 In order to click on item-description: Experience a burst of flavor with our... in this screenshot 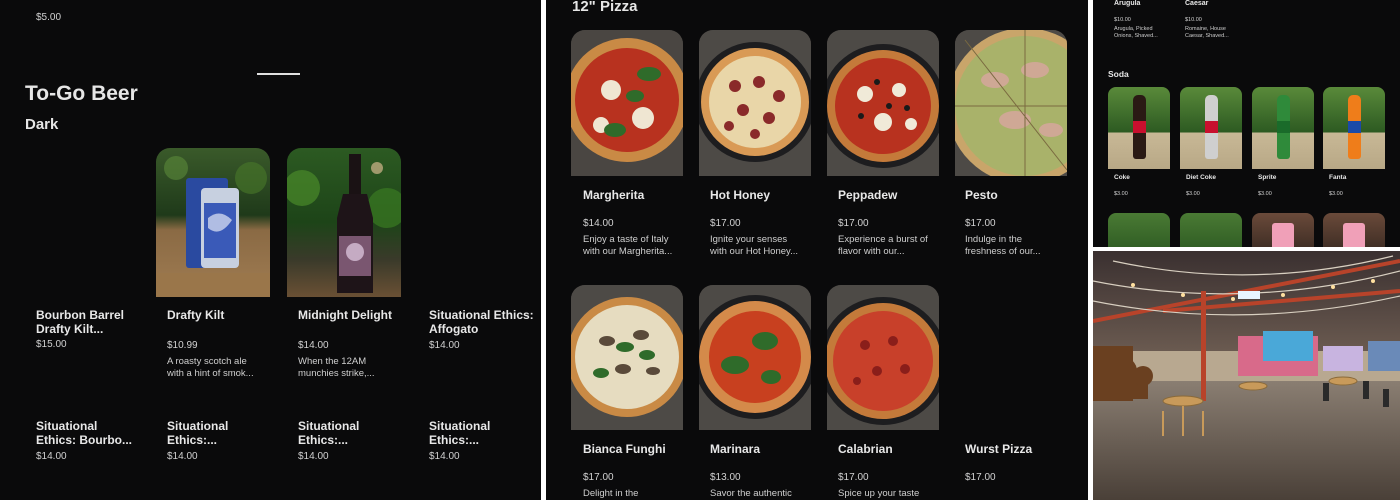, I will do `click(883, 245)`.